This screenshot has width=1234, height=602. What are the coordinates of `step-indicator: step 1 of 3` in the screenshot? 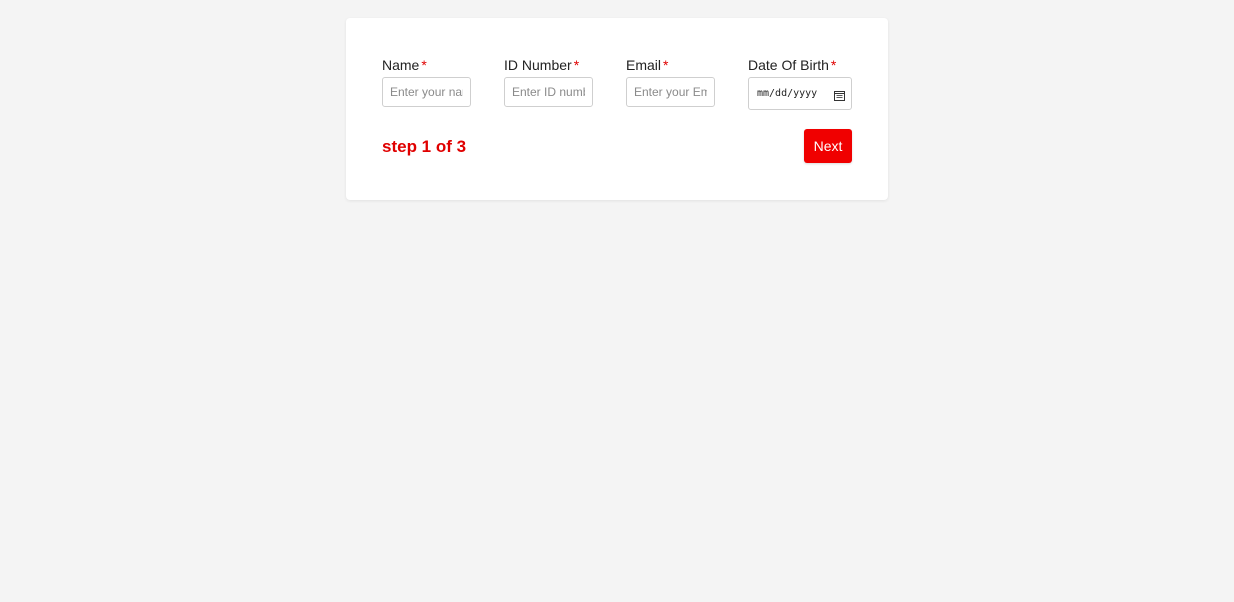 It's located at (424, 146).